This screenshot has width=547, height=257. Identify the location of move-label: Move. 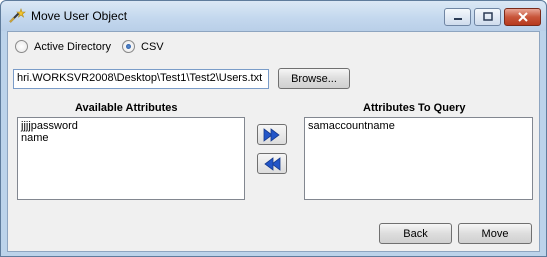
(495, 233).